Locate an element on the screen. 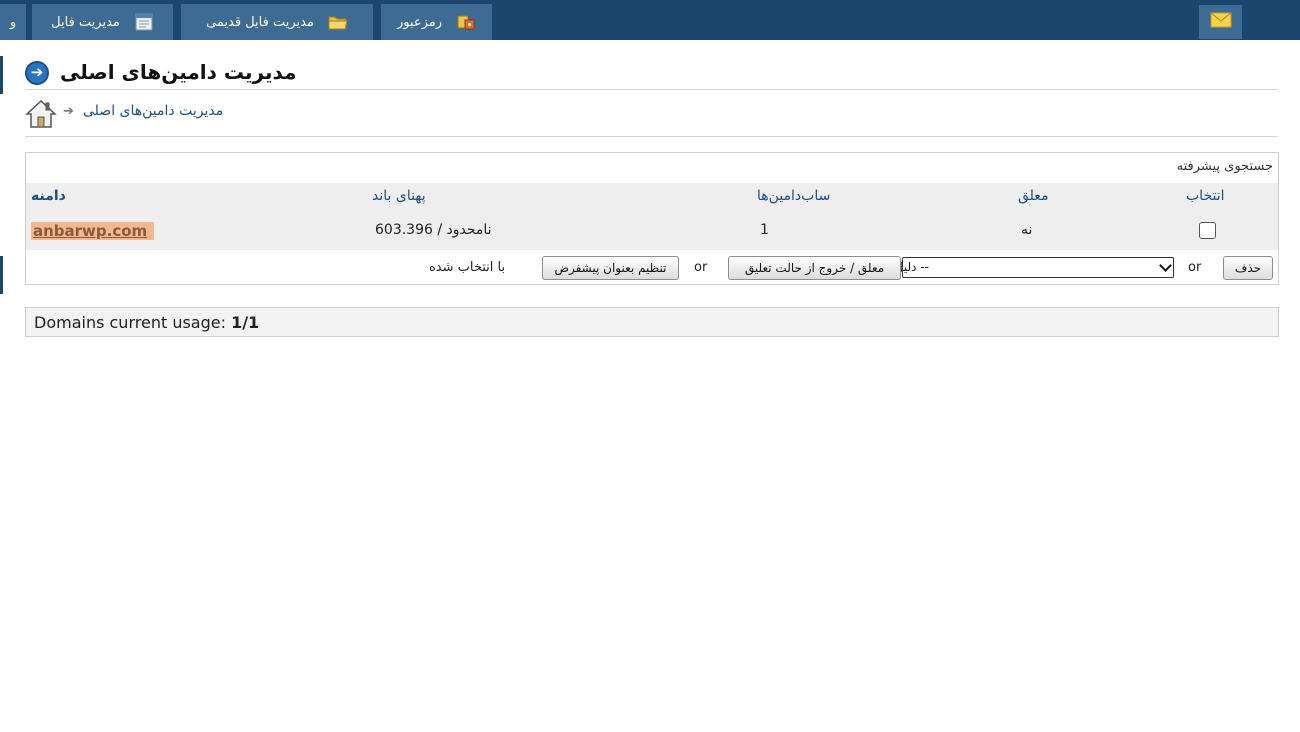  chevron-down-icon is located at coordinates (1165, 265).